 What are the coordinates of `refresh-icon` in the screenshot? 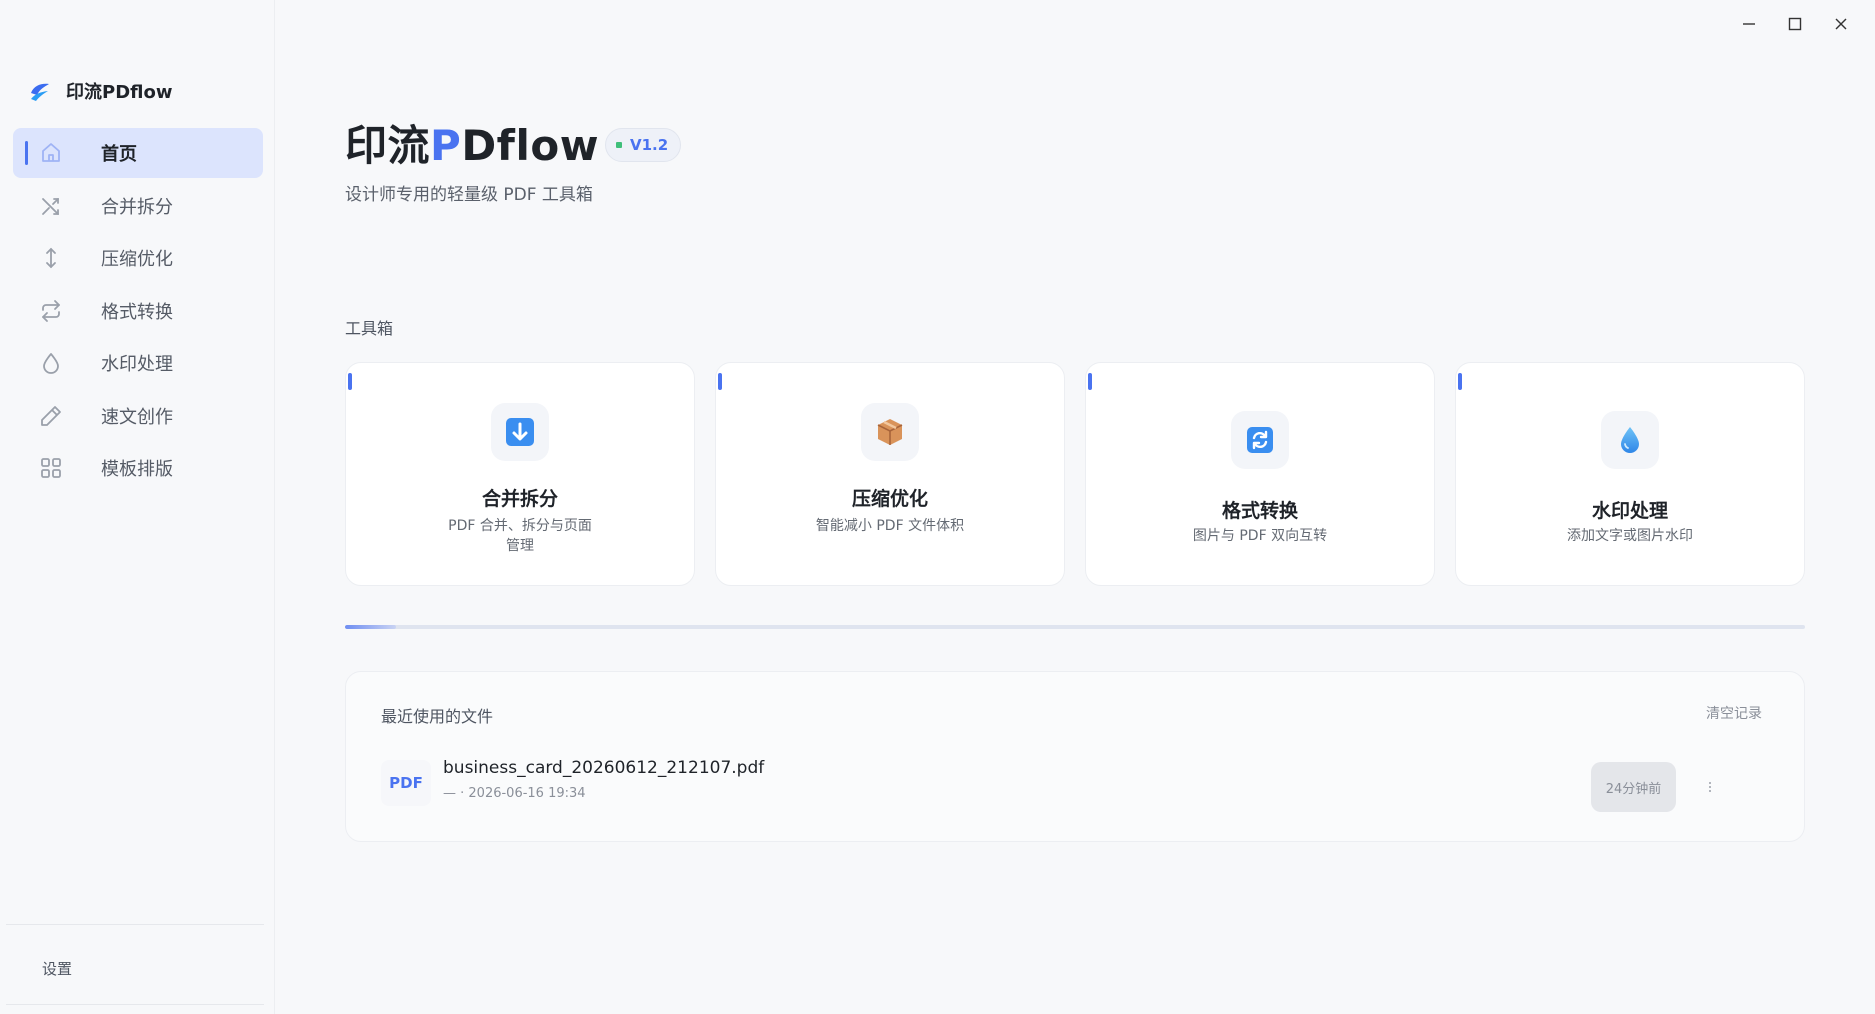 It's located at (1260, 440).